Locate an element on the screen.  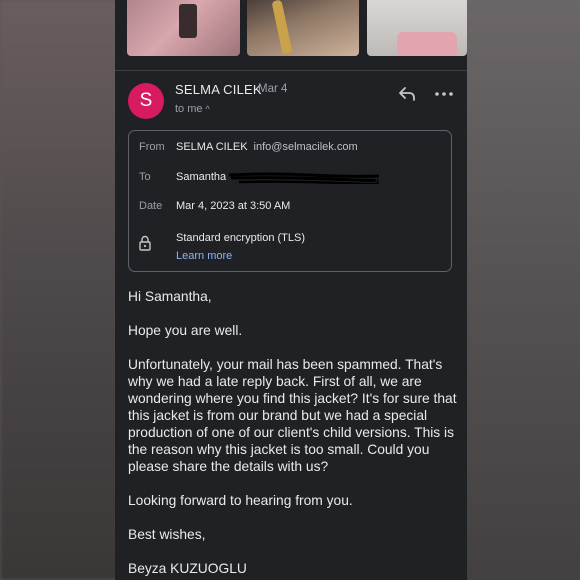
sign-off: Best wishes, is located at coordinates (167, 534).